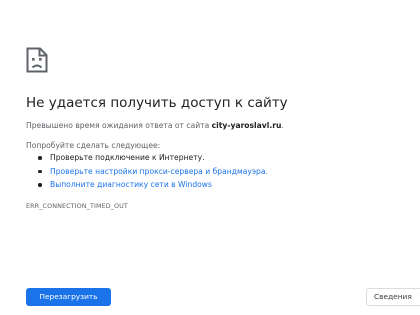  I want to click on suggestion-check-connection: Проверьте подключение к Интернету., so click(153, 158).